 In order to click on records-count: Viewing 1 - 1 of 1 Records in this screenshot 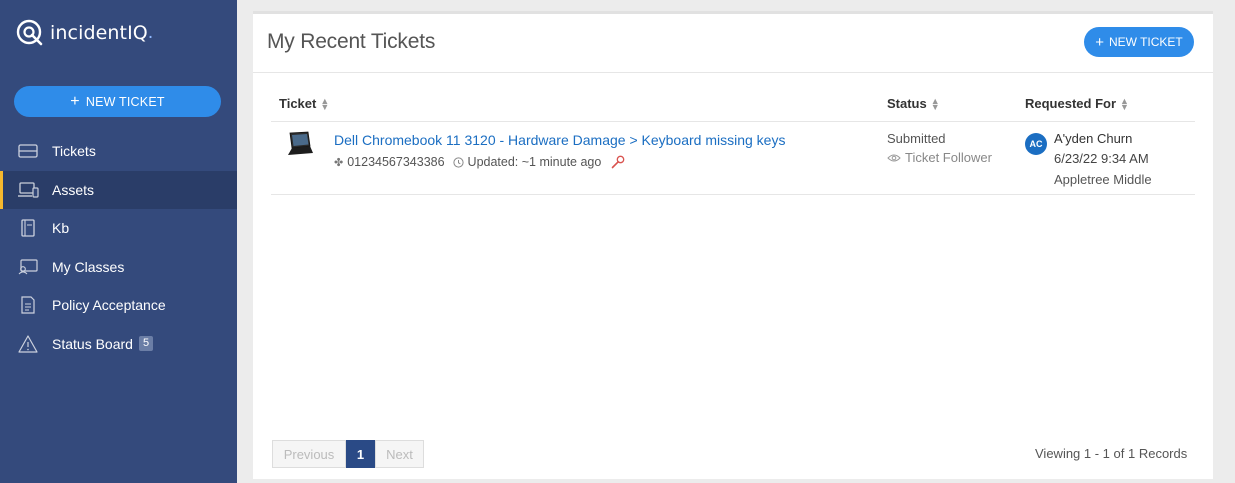, I will do `click(1111, 453)`.